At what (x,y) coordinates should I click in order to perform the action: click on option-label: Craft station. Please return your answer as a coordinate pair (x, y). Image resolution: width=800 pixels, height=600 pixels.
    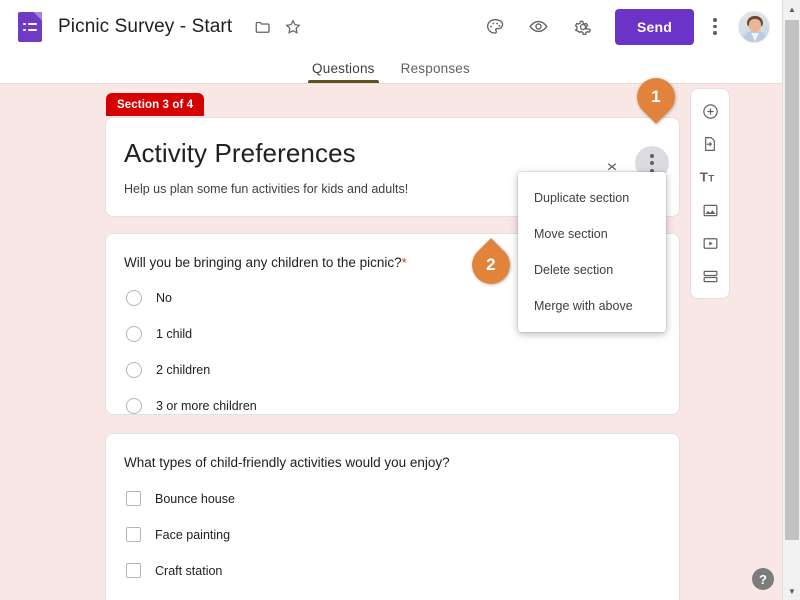
    Looking at the image, I should click on (189, 570).